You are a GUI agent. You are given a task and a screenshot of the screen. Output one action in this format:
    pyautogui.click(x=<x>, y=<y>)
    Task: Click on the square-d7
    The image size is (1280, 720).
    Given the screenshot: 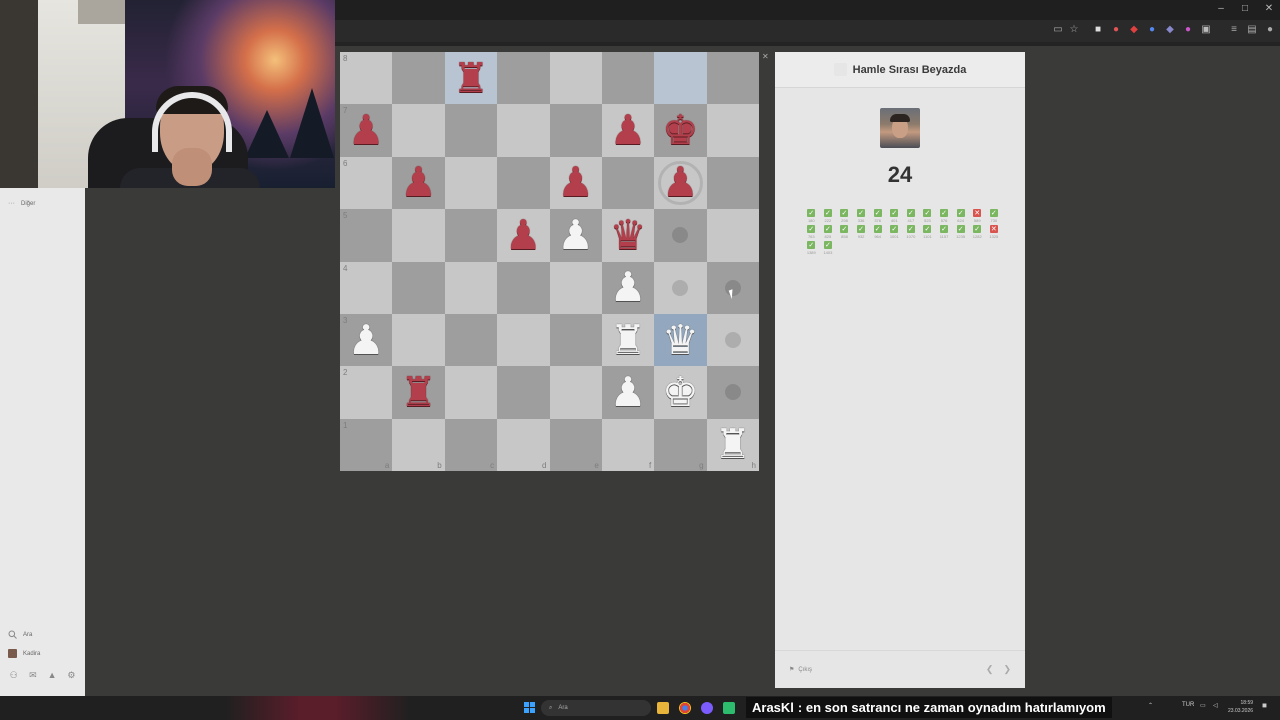 What is the action you would take?
    pyautogui.click(x=523, y=130)
    